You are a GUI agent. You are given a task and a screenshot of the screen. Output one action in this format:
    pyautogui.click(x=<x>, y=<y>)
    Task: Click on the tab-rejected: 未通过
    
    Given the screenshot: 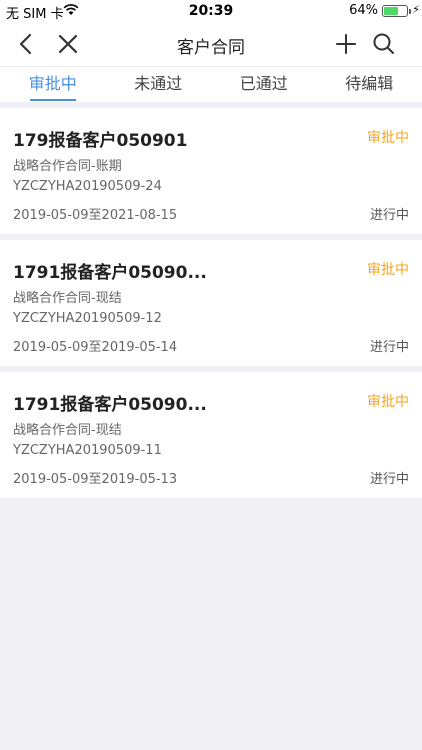 What is the action you would take?
    pyautogui.click(x=159, y=85)
    